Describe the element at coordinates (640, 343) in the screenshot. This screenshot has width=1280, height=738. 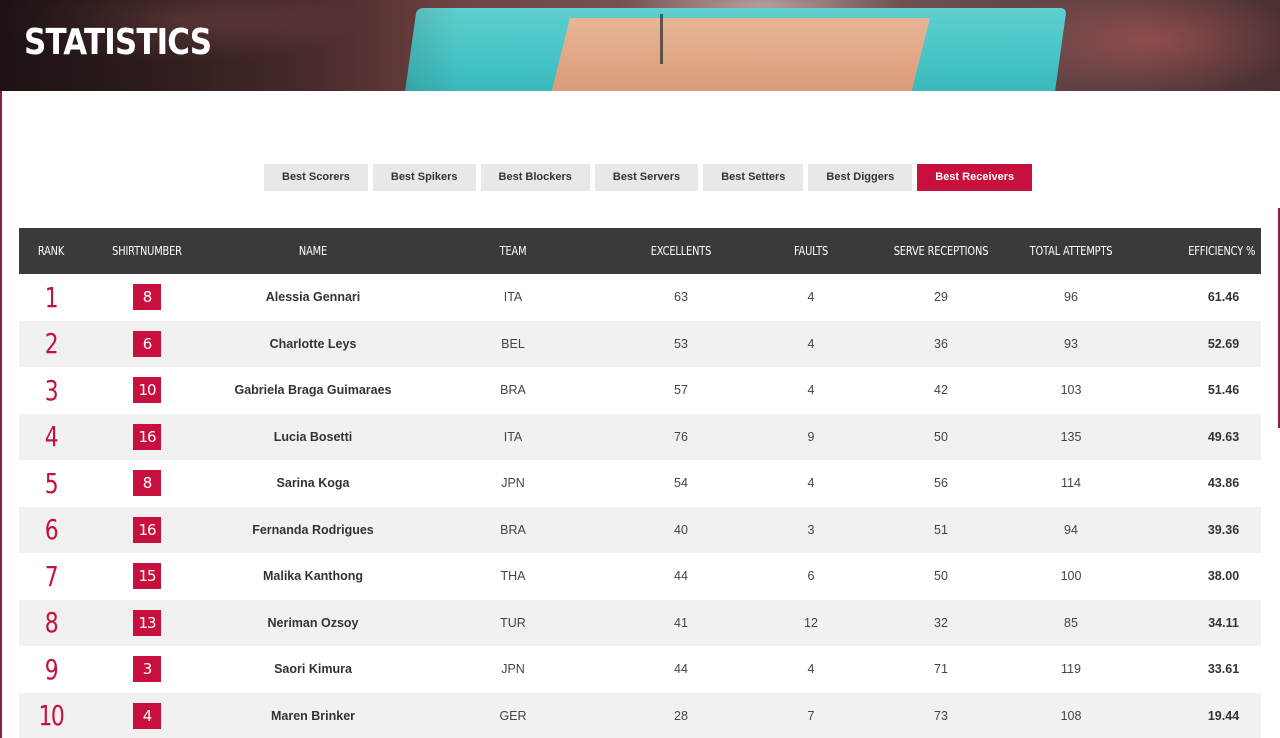
I see `table-row: 2 6 Charlotte Leys BEL 53 4 36 93 52.69` at that location.